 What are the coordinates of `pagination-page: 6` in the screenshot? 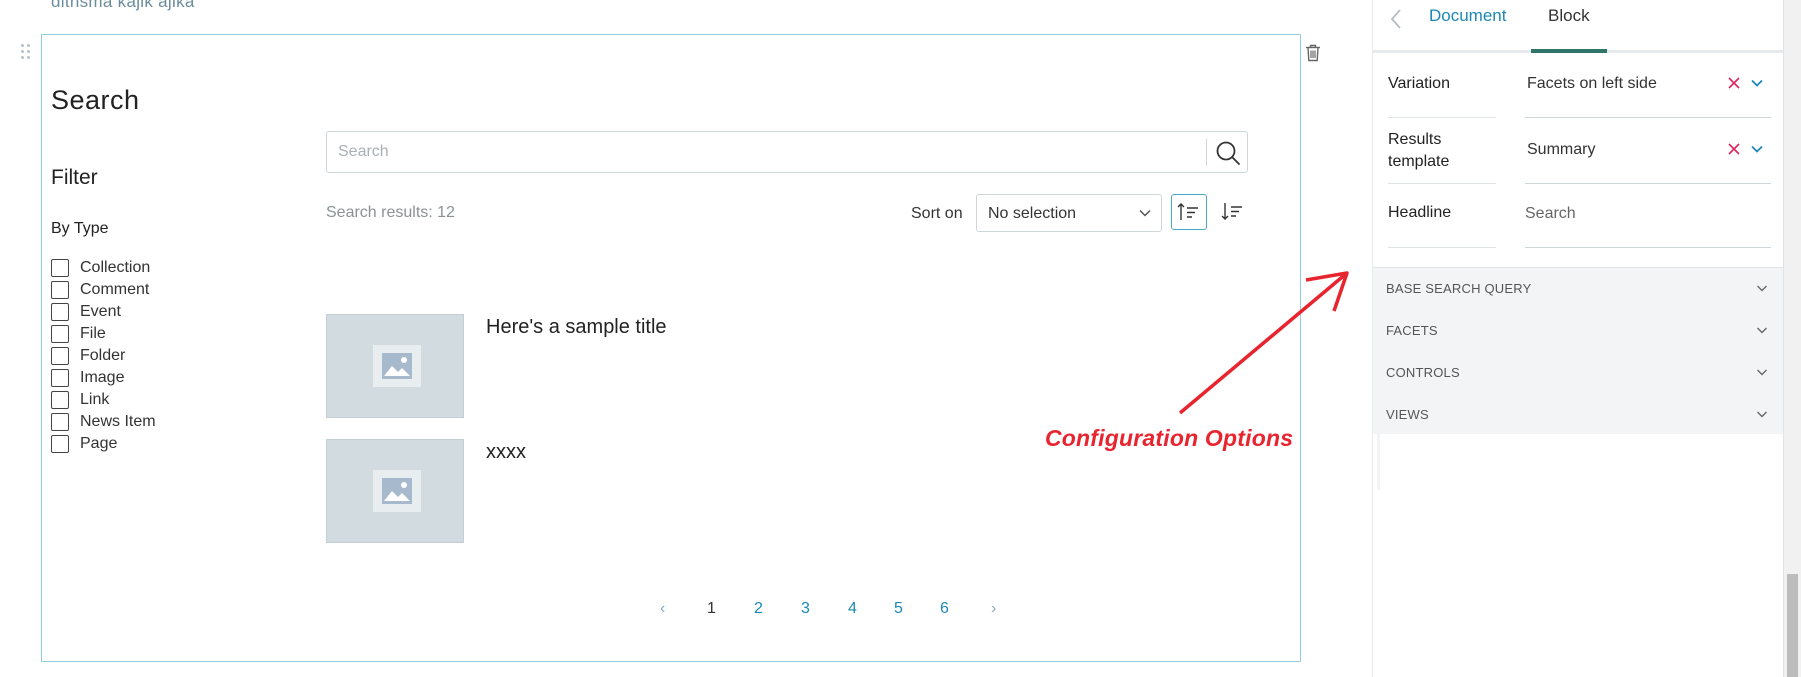 It's located at (944, 609).